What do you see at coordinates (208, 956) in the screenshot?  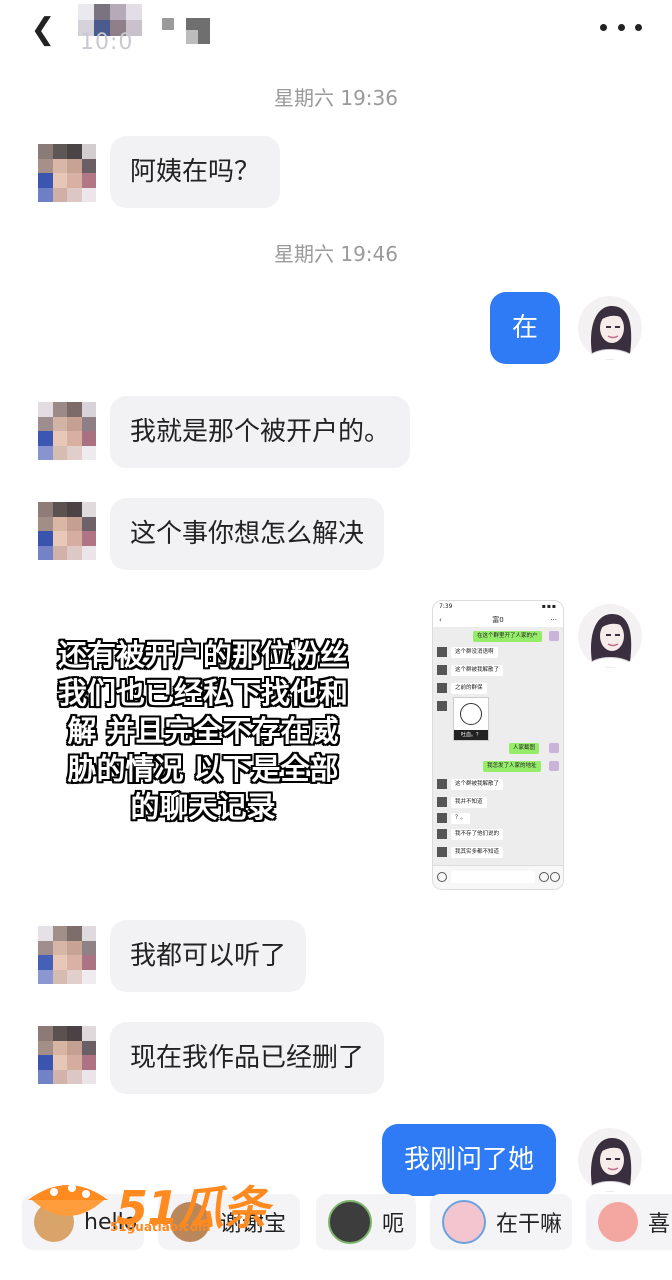 I see `message-bubble-incoming: 我都可以听了` at bounding box center [208, 956].